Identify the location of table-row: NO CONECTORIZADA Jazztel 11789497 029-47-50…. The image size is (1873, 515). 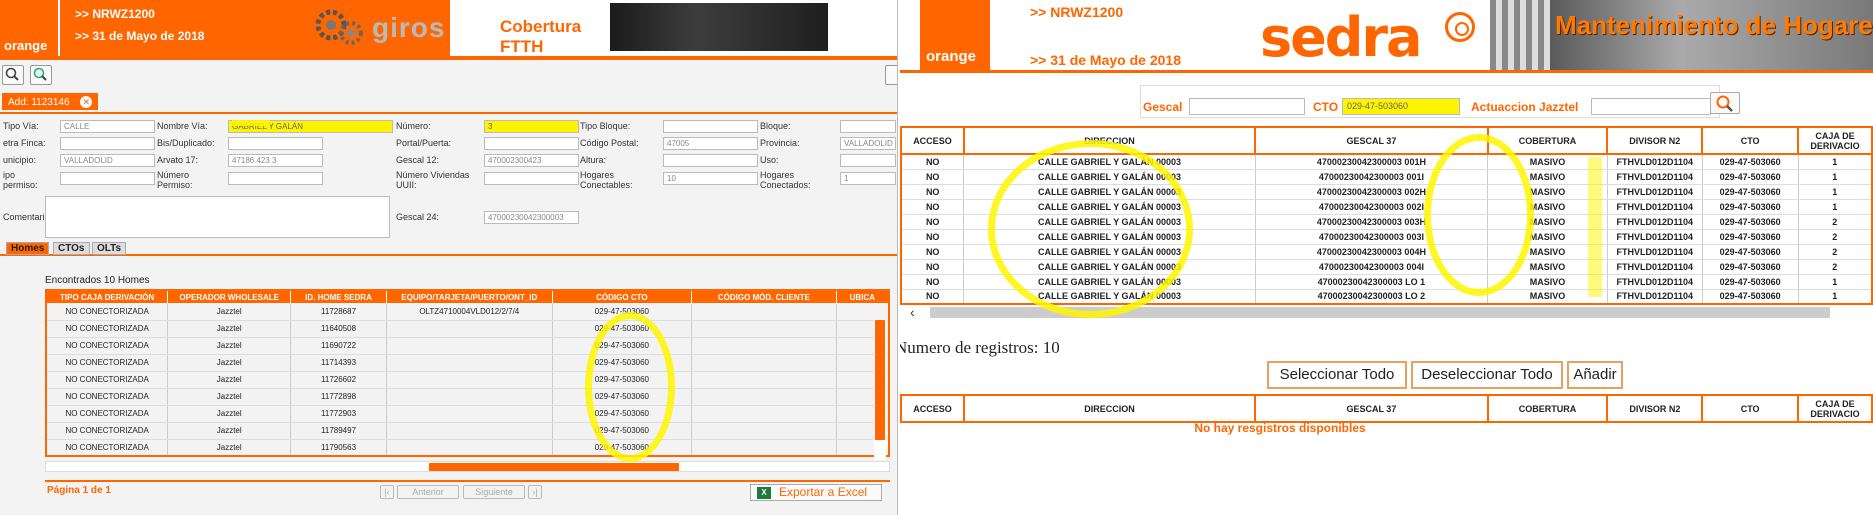
(468, 431).